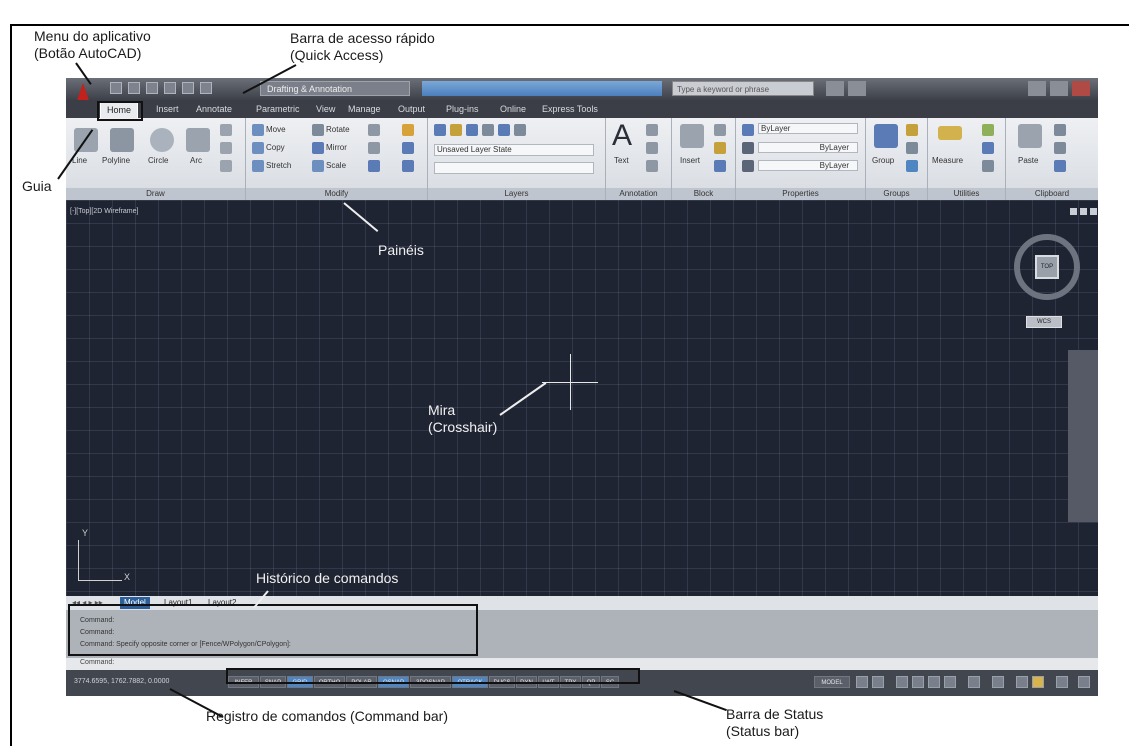 The image size is (1129, 746). What do you see at coordinates (570, 109) in the screenshot?
I see `tab-express-tools: Express Tools` at bounding box center [570, 109].